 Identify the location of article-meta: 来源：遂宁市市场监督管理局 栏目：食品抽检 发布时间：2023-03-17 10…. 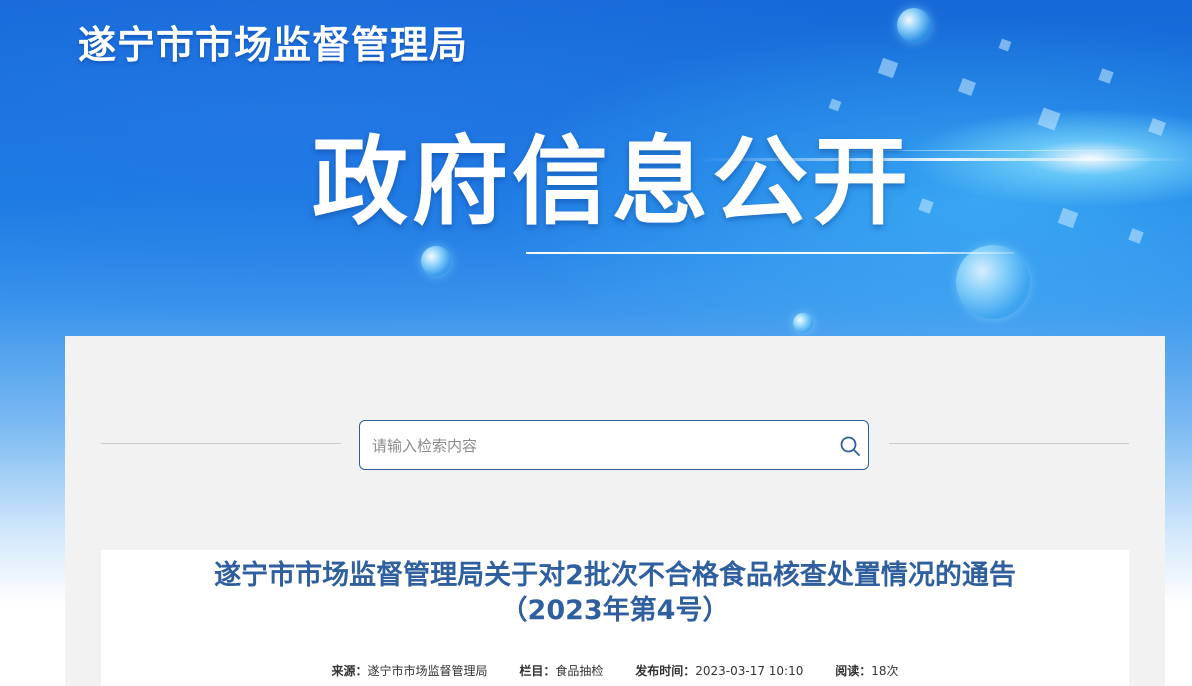
(615, 670).